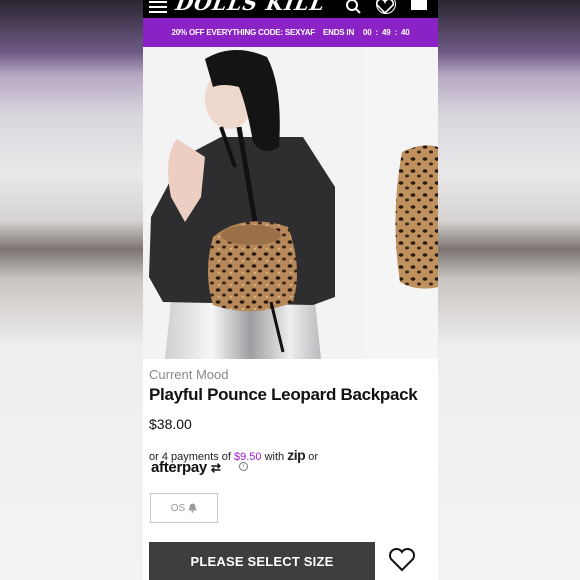  What do you see at coordinates (419, 5) in the screenshot?
I see `cart-icon` at bounding box center [419, 5].